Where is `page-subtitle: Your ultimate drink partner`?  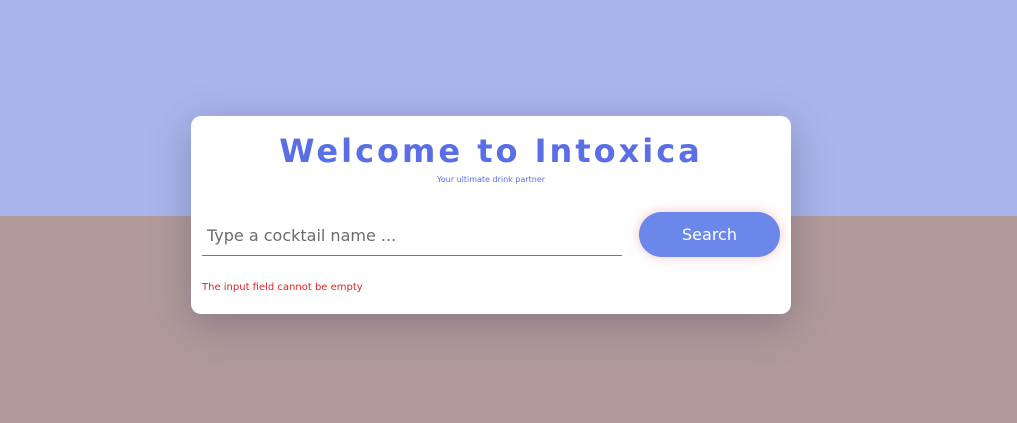 page-subtitle: Your ultimate drink partner is located at coordinates (491, 179).